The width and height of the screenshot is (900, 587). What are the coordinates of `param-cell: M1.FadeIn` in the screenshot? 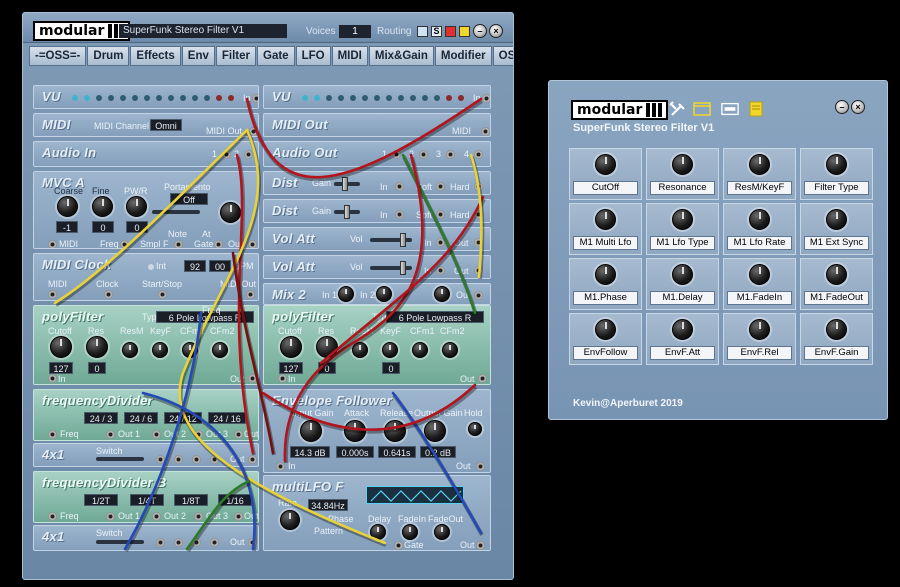 It's located at (759, 284).